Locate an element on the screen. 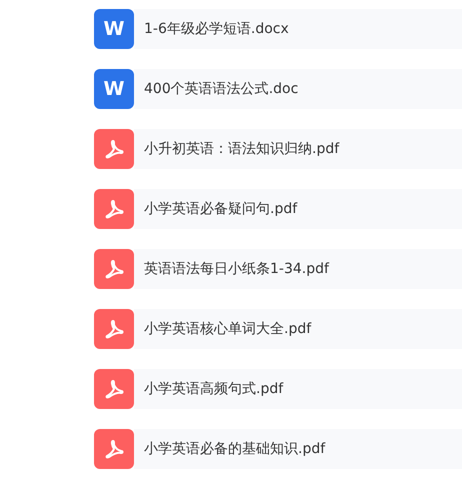  file-list-item: 小学英语必备疑问句.pdf is located at coordinates (298, 209).